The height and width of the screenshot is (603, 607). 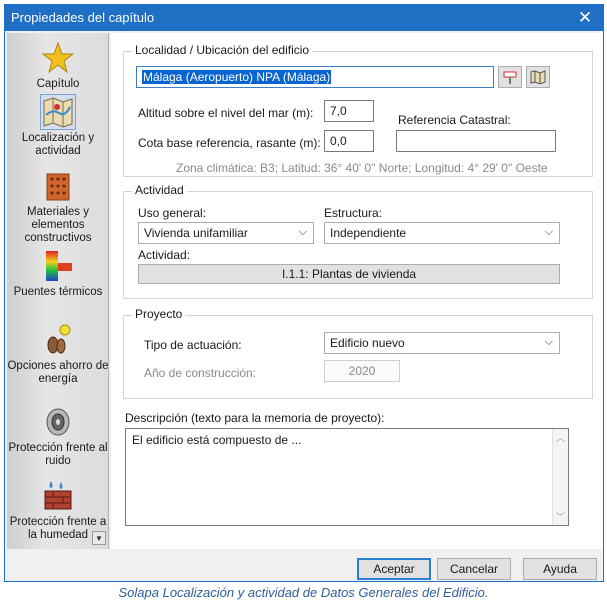 What do you see at coordinates (164, 255) in the screenshot?
I see `activity-label: Actividad:` at bounding box center [164, 255].